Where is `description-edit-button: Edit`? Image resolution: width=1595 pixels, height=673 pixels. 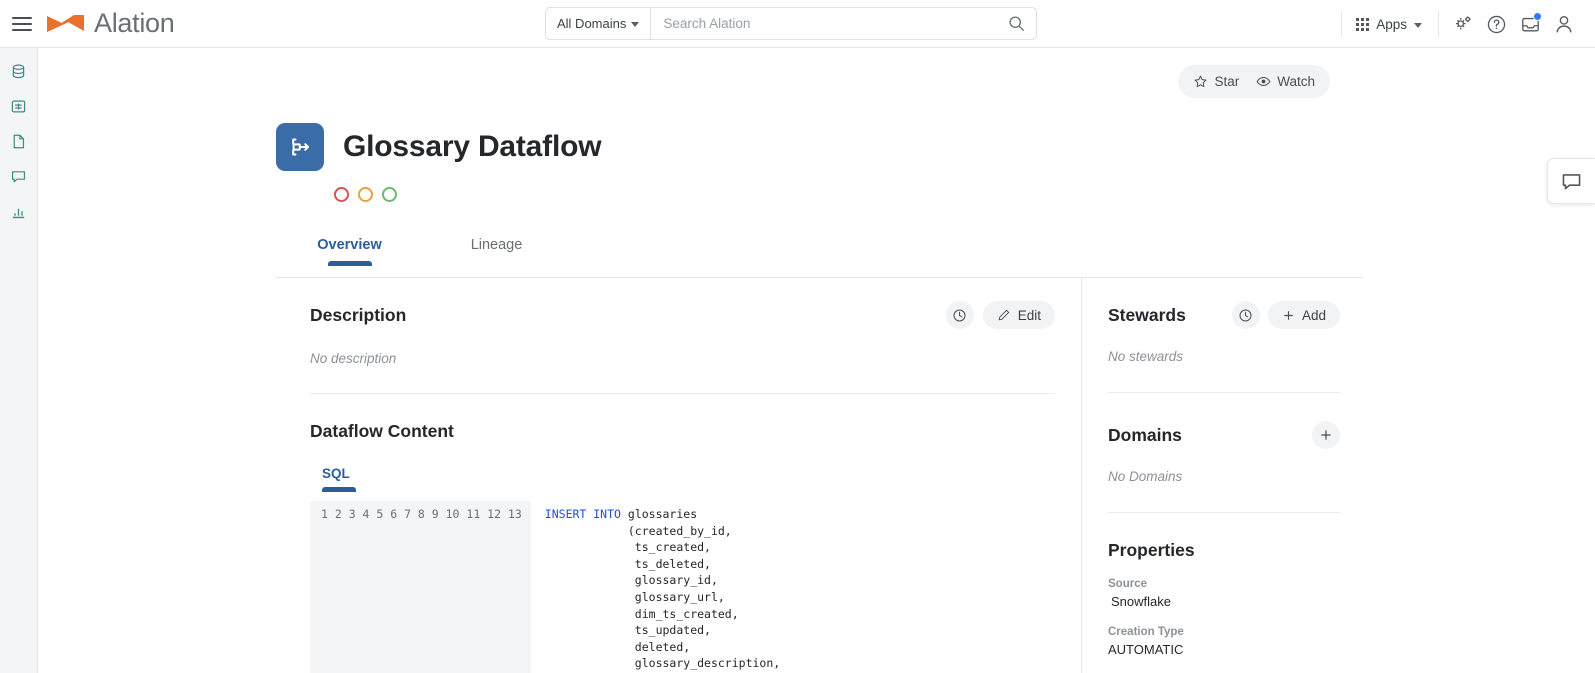
description-edit-button: Edit is located at coordinates (1018, 315).